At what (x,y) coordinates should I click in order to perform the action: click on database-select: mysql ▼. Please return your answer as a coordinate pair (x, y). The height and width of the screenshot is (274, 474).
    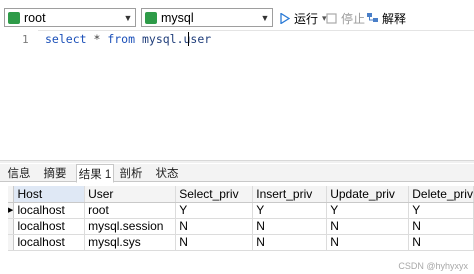
    Looking at the image, I should click on (207, 17).